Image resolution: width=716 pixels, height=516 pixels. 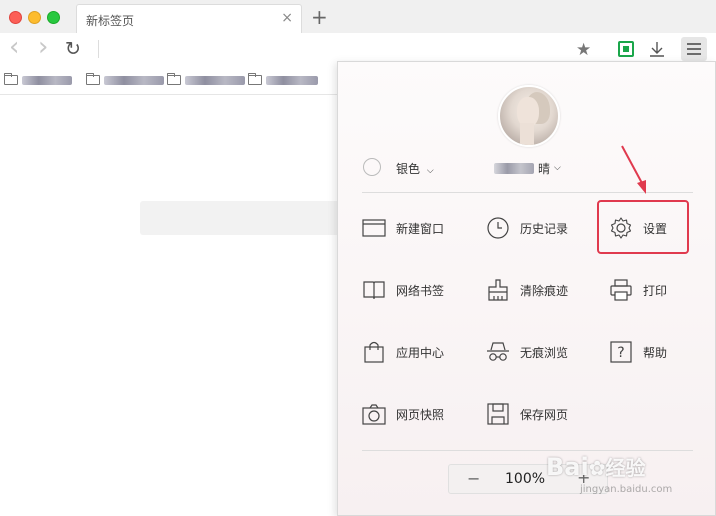 What do you see at coordinates (73, 49) in the screenshot?
I see `reload-icon: ↻` at bounding box center [73, 49].